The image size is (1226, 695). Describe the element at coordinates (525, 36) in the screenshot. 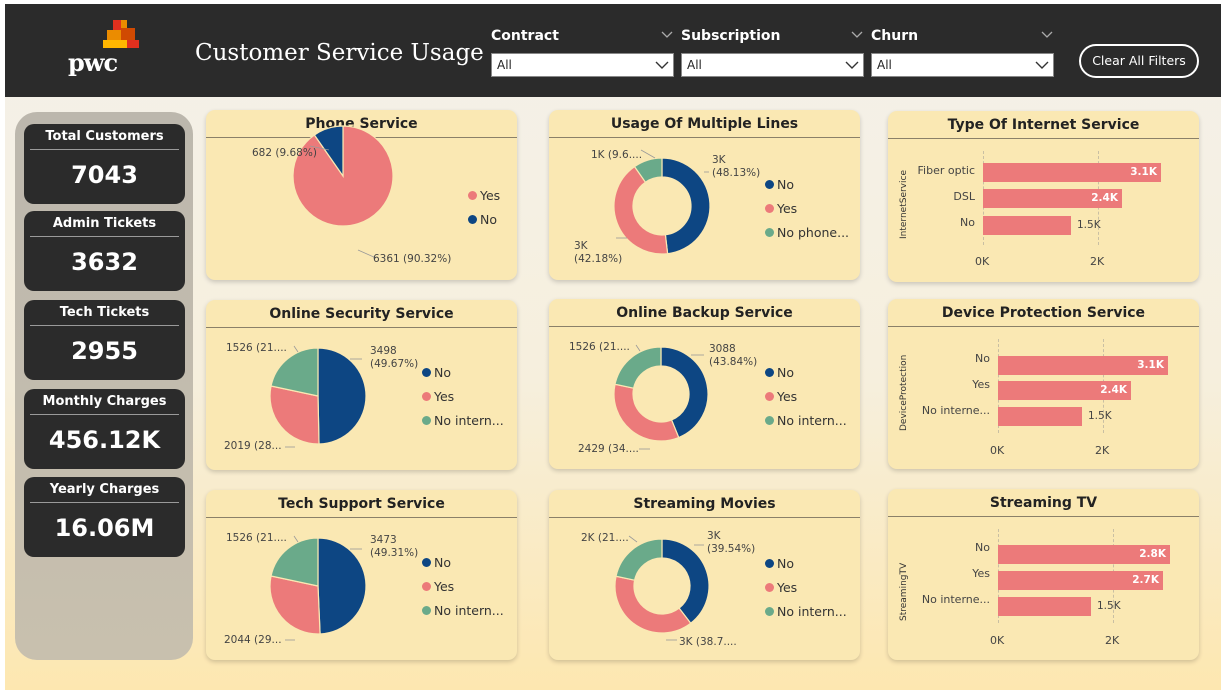

I see `filter-contract-label: Contract` at that location.